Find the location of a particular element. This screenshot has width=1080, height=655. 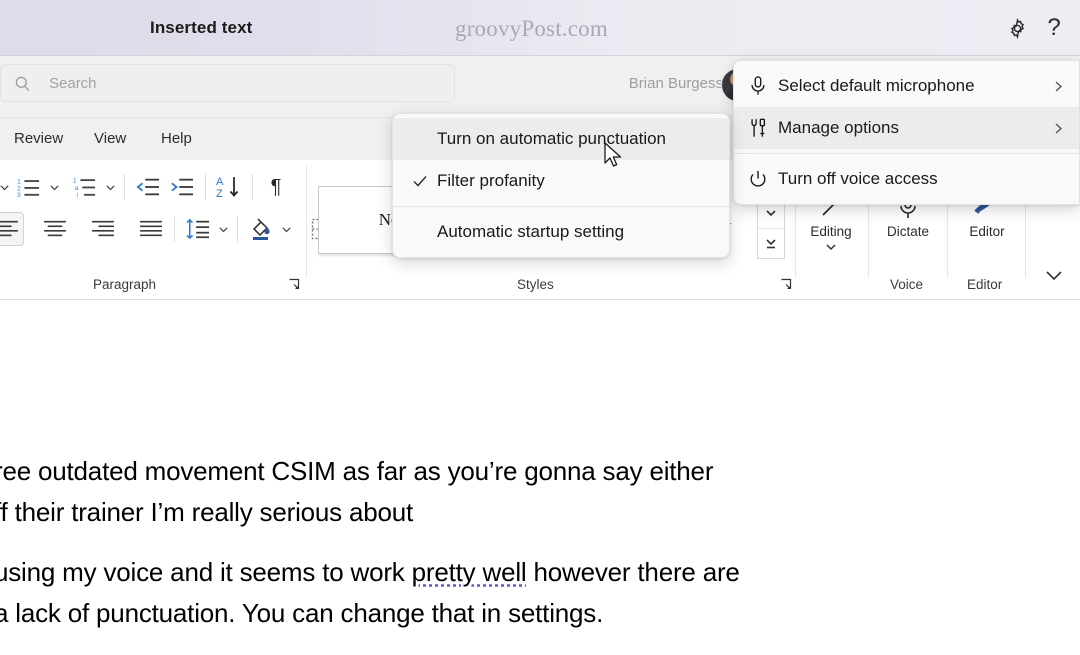

group-label-styles: Styles is located at coordinates (535, 284).